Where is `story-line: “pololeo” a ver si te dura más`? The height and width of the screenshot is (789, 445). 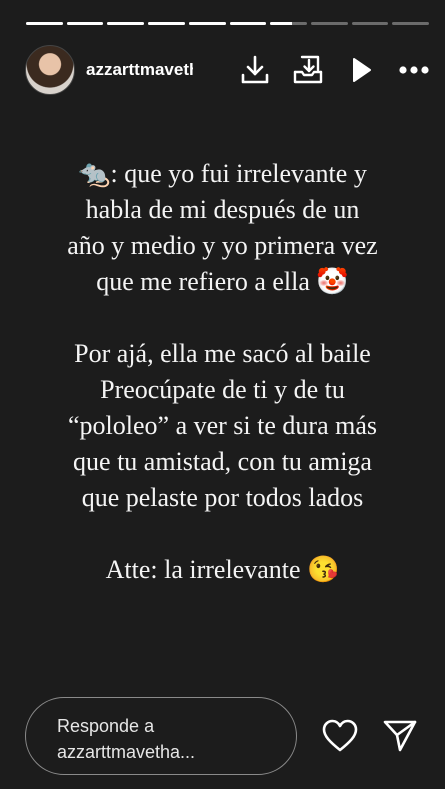
story-line: “pololeo” a ver si te dura más is located at coordinates (222, 425).